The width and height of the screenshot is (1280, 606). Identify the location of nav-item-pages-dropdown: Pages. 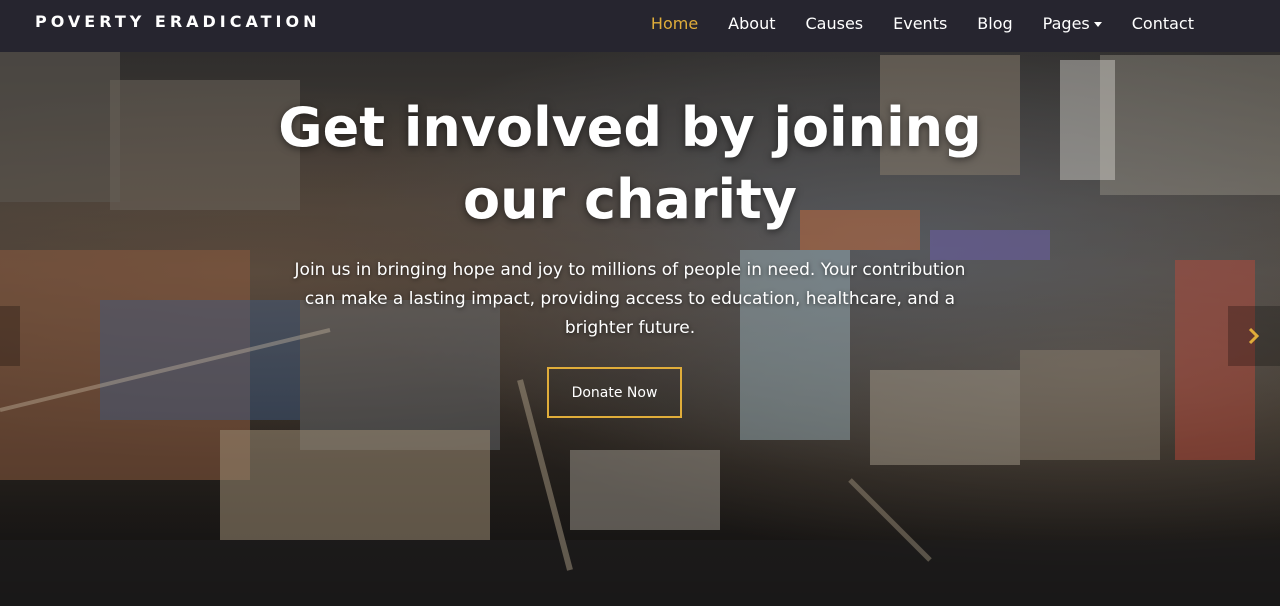
(1072, 23).